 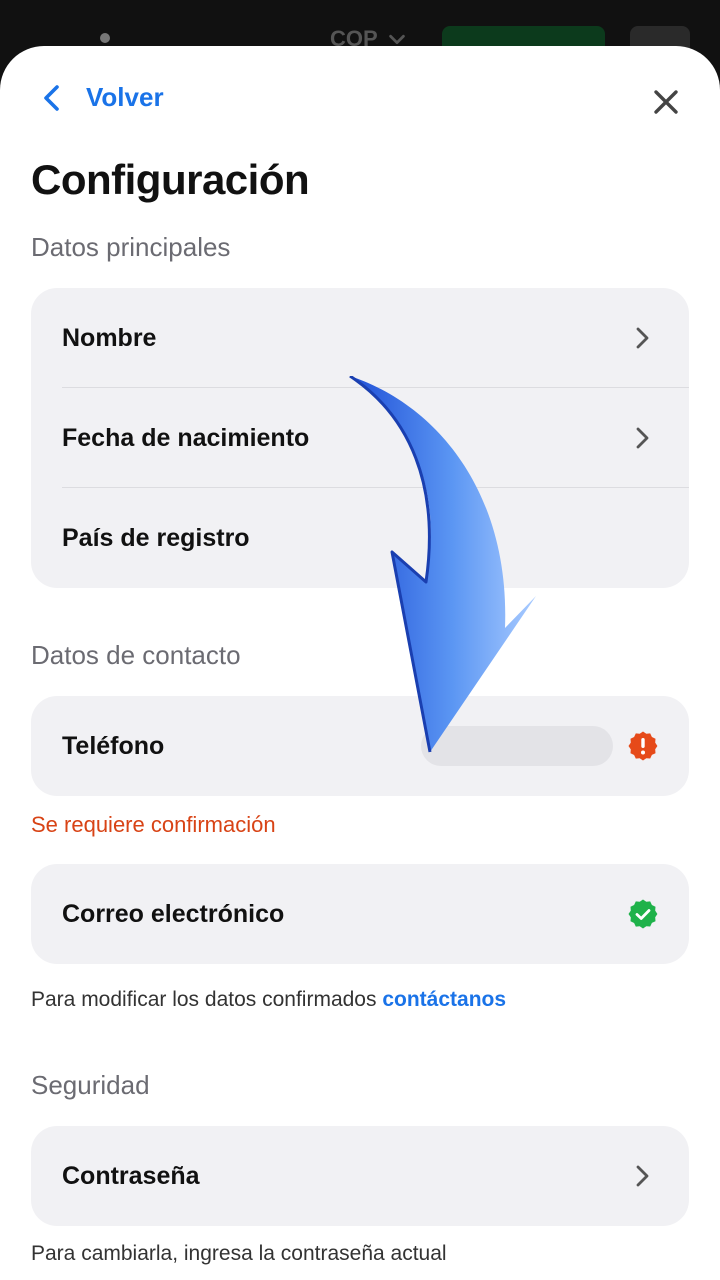 What do you see at coordinates (360, 538) in the screenshot?
I see `row-country: País de registro` at bounding box center [360, 538].